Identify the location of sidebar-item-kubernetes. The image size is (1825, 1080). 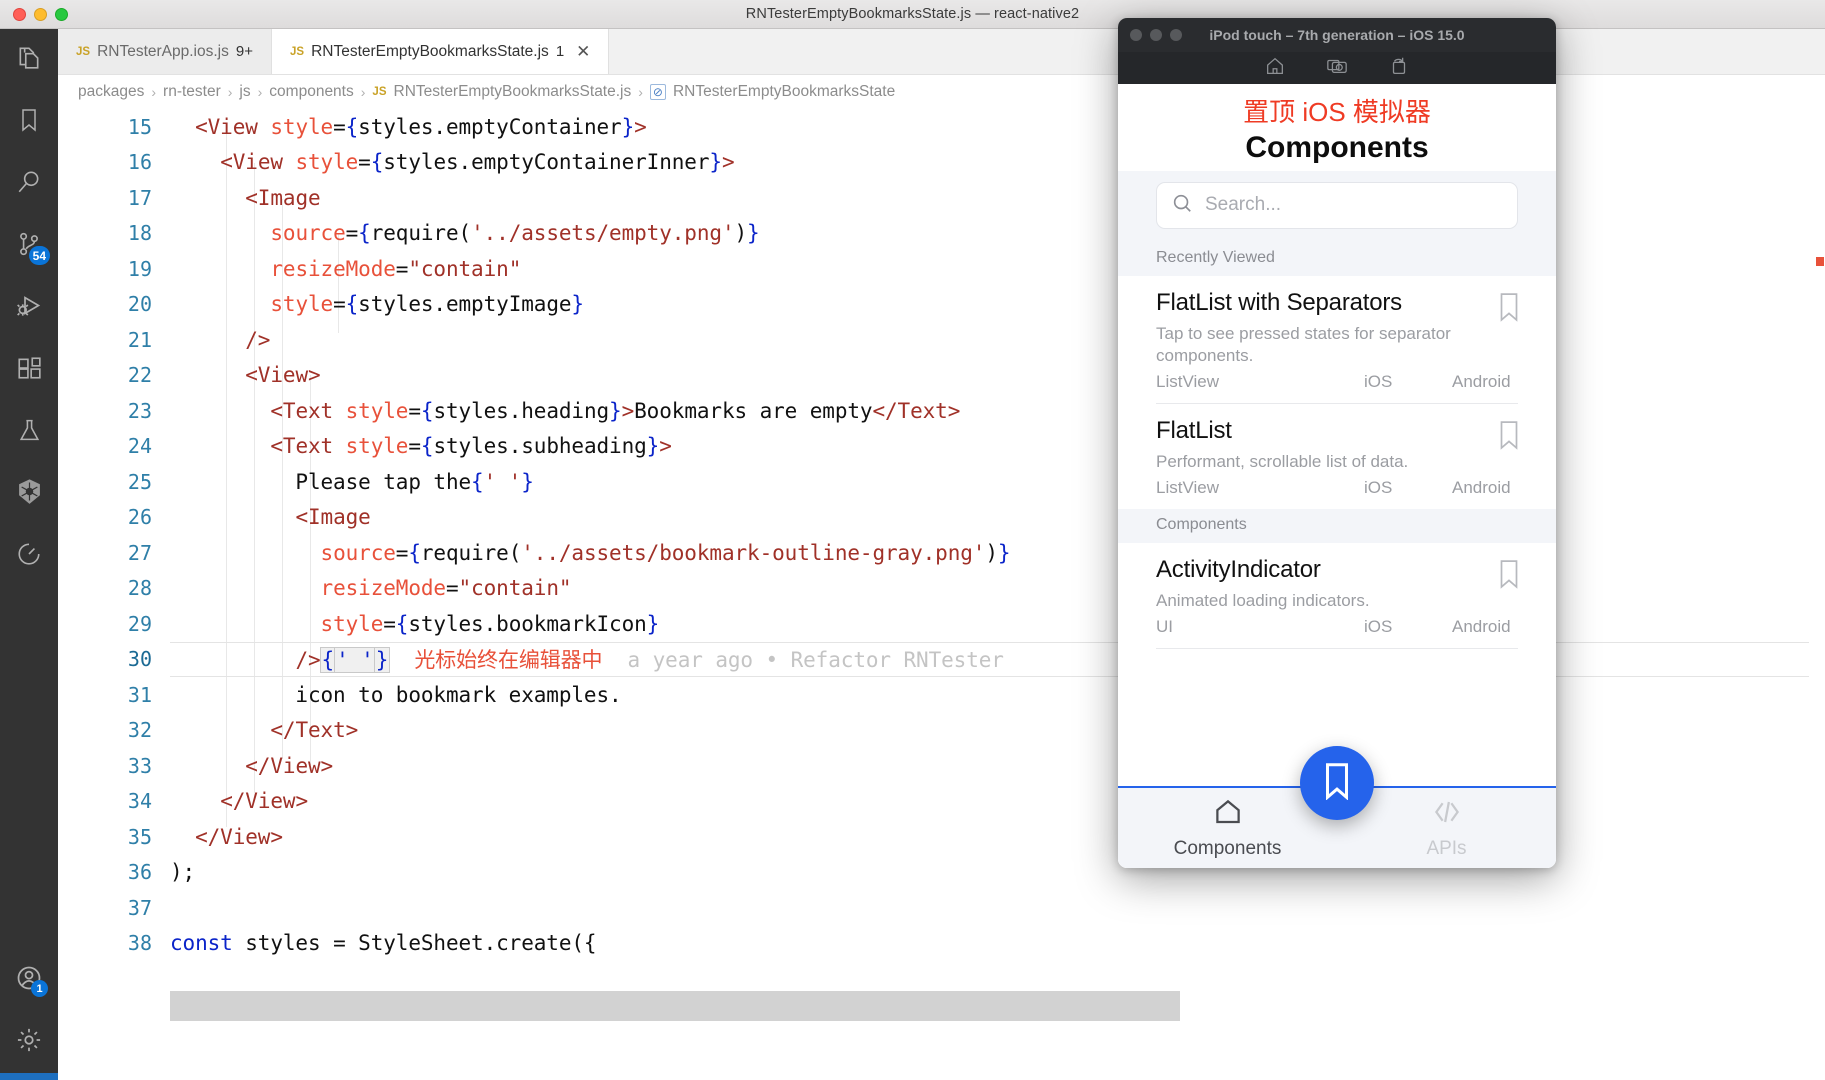
(29, 494).